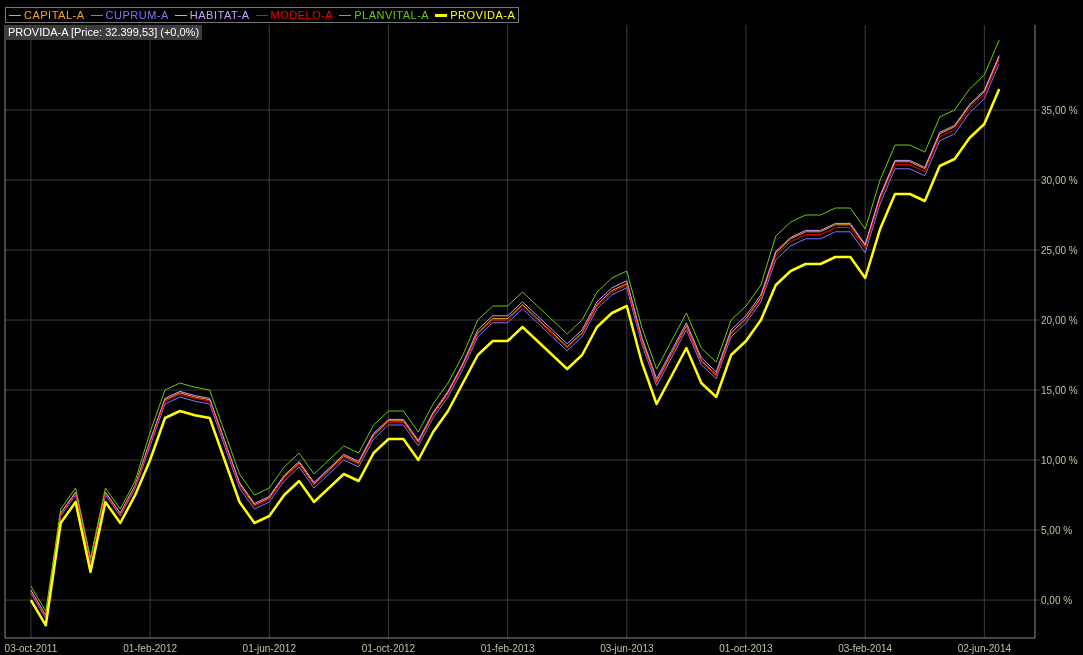 Image resolution: width=1083 pixels, height=655 pixels. I want to click on y-tick-label: 20,00 %, so click(1059, 320).